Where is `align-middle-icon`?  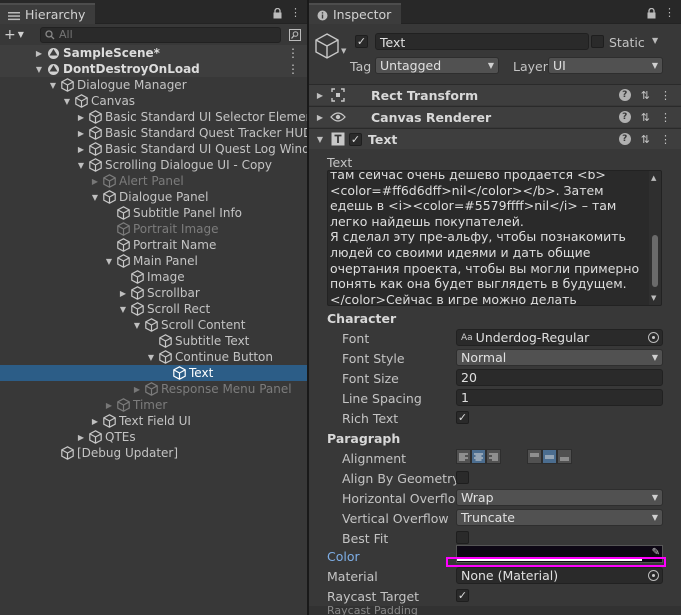
align-middle-icon is located at coordinates (549, 456).